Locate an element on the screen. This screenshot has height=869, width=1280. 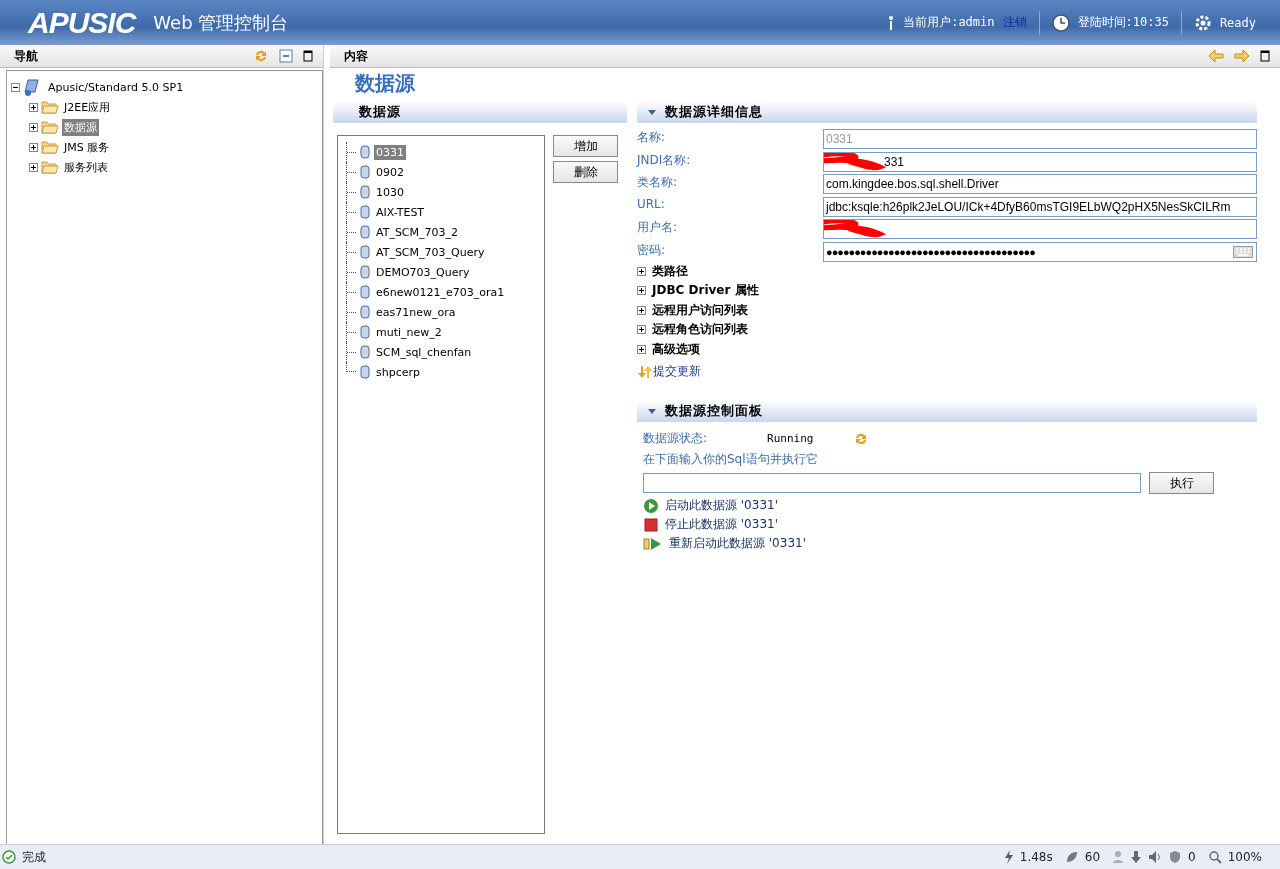
collapsible-section: JDBC Driver 属性 is located at coordinates (705, 291).